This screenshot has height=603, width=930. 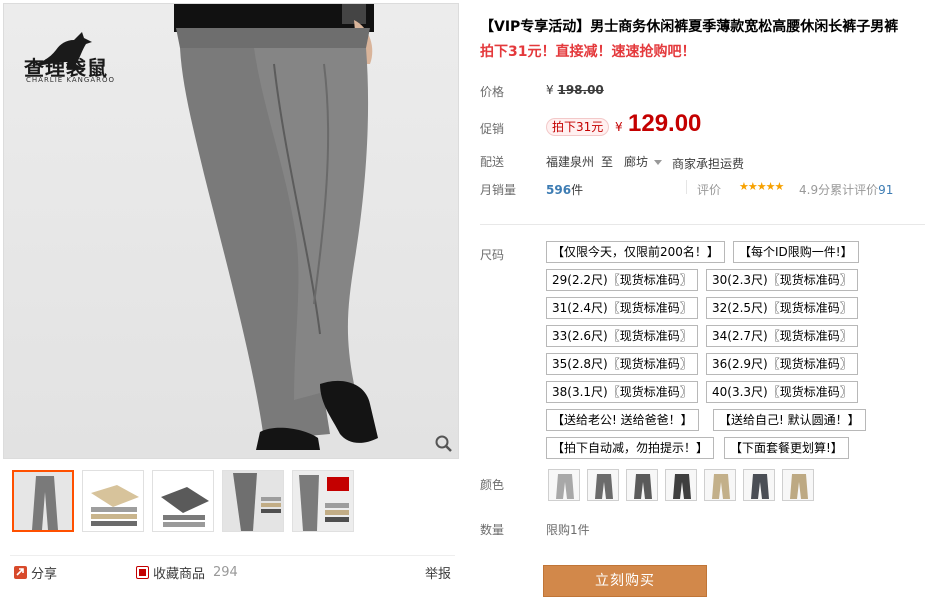 What do you see at coordinates (782, 336) in the screenshot?
I see `size-option: 34(2.7尺)〖现货标准码〗` at bounding box center [782, 336].